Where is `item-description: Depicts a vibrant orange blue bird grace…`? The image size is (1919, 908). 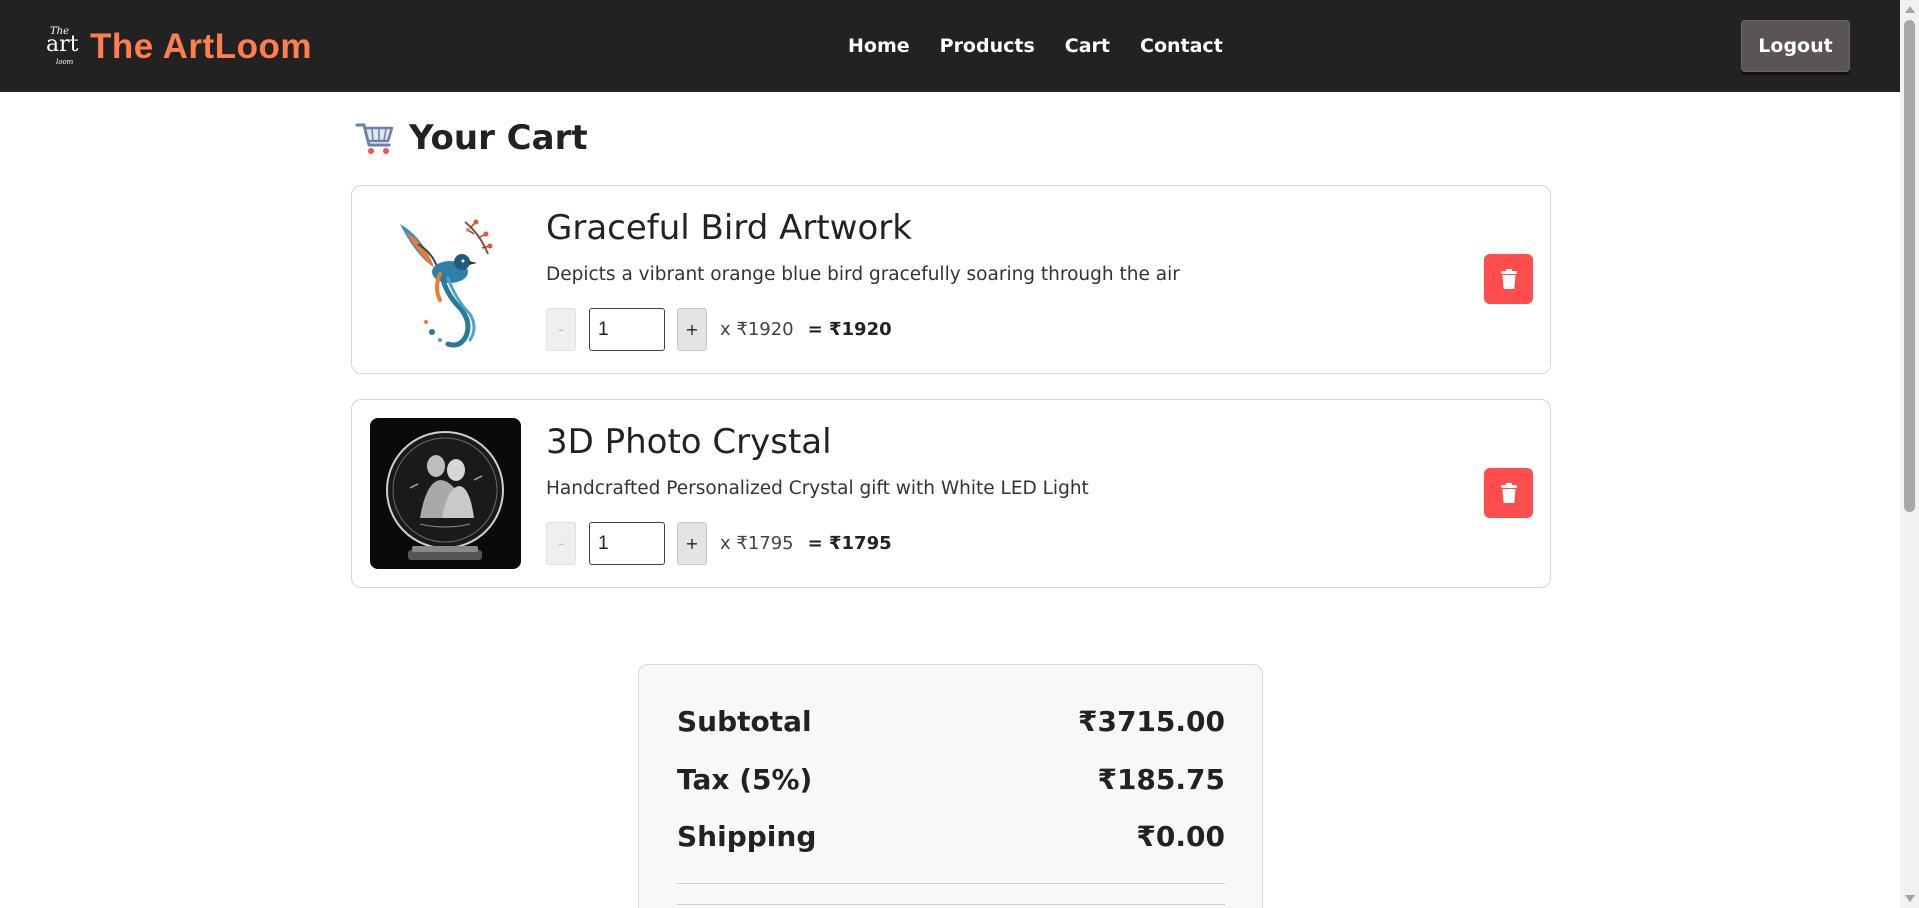
item-description: Depicts a vibrant orange blue bird grace… is located at coordinates (863, 274).